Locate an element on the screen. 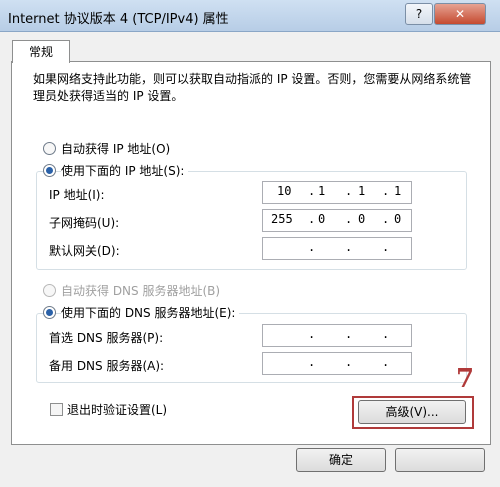  radio-manual-ip is located at coordinates (49, 170).